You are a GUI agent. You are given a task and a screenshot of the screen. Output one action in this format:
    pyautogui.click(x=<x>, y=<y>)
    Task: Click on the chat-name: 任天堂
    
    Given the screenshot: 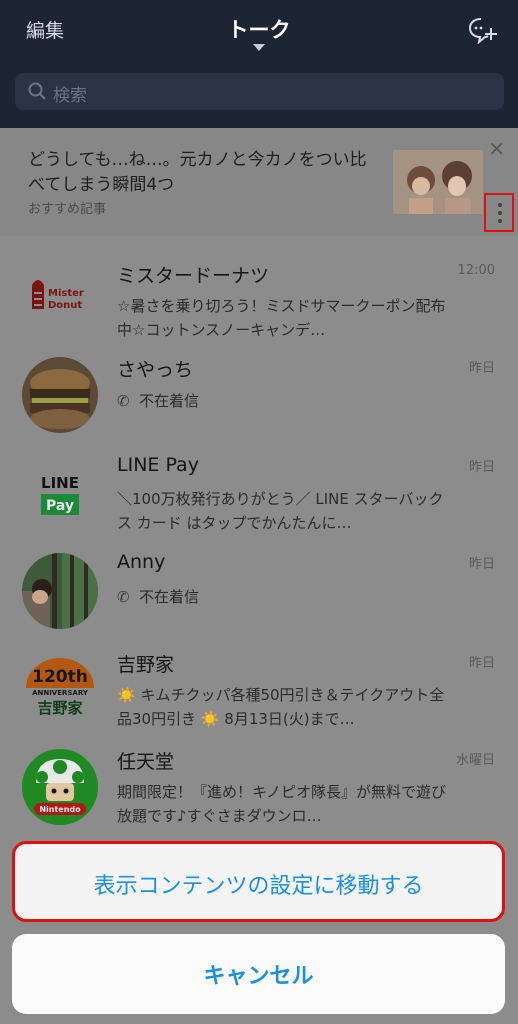 What is the action you would take?
    pyautogui.click(x=146, y=762)
    